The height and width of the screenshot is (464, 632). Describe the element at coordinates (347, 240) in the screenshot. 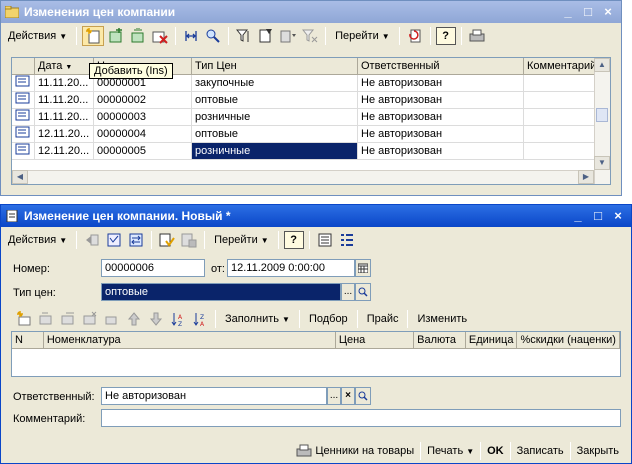

I see `settings-list-button` at that location.